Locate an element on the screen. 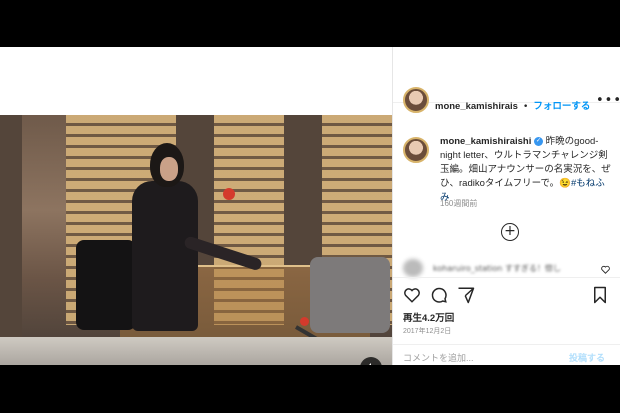 This screenshot has width=620, height=413. ellipsis-icon: ••• is located at coordinates (608, 100).